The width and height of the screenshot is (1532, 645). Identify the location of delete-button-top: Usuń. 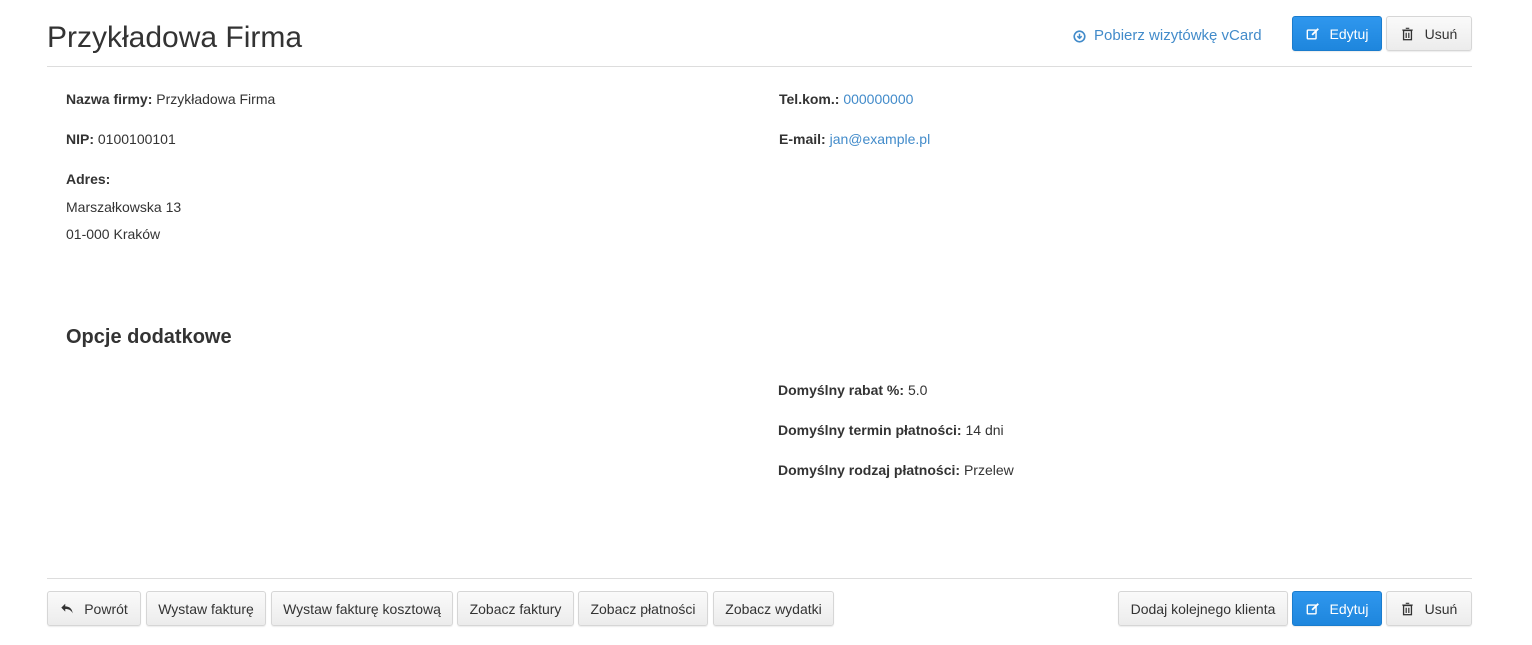
(1429, 33).